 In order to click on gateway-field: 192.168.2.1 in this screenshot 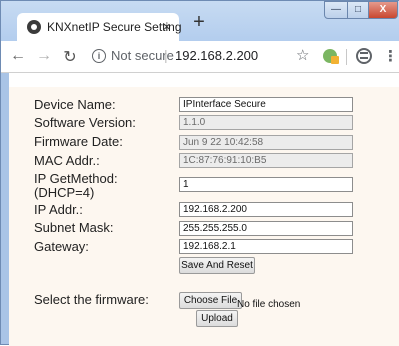, I will do `click(266, 246)`.